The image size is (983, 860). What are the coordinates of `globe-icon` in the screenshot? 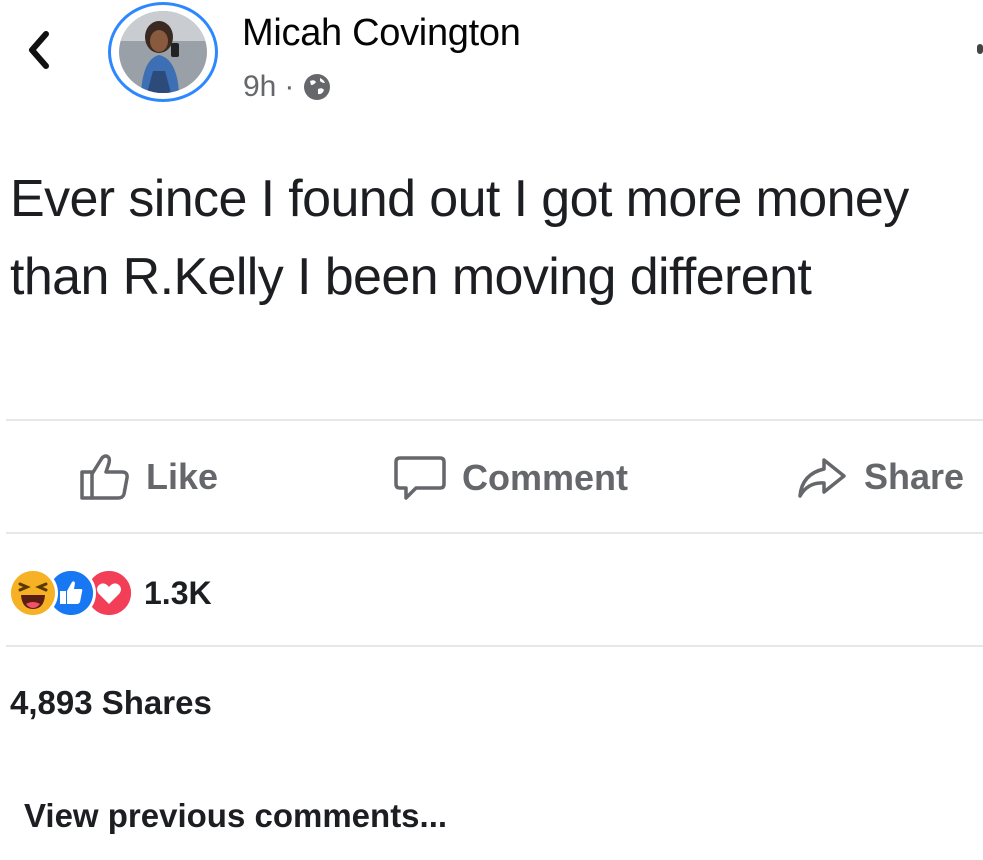 It's located at (317, 87).